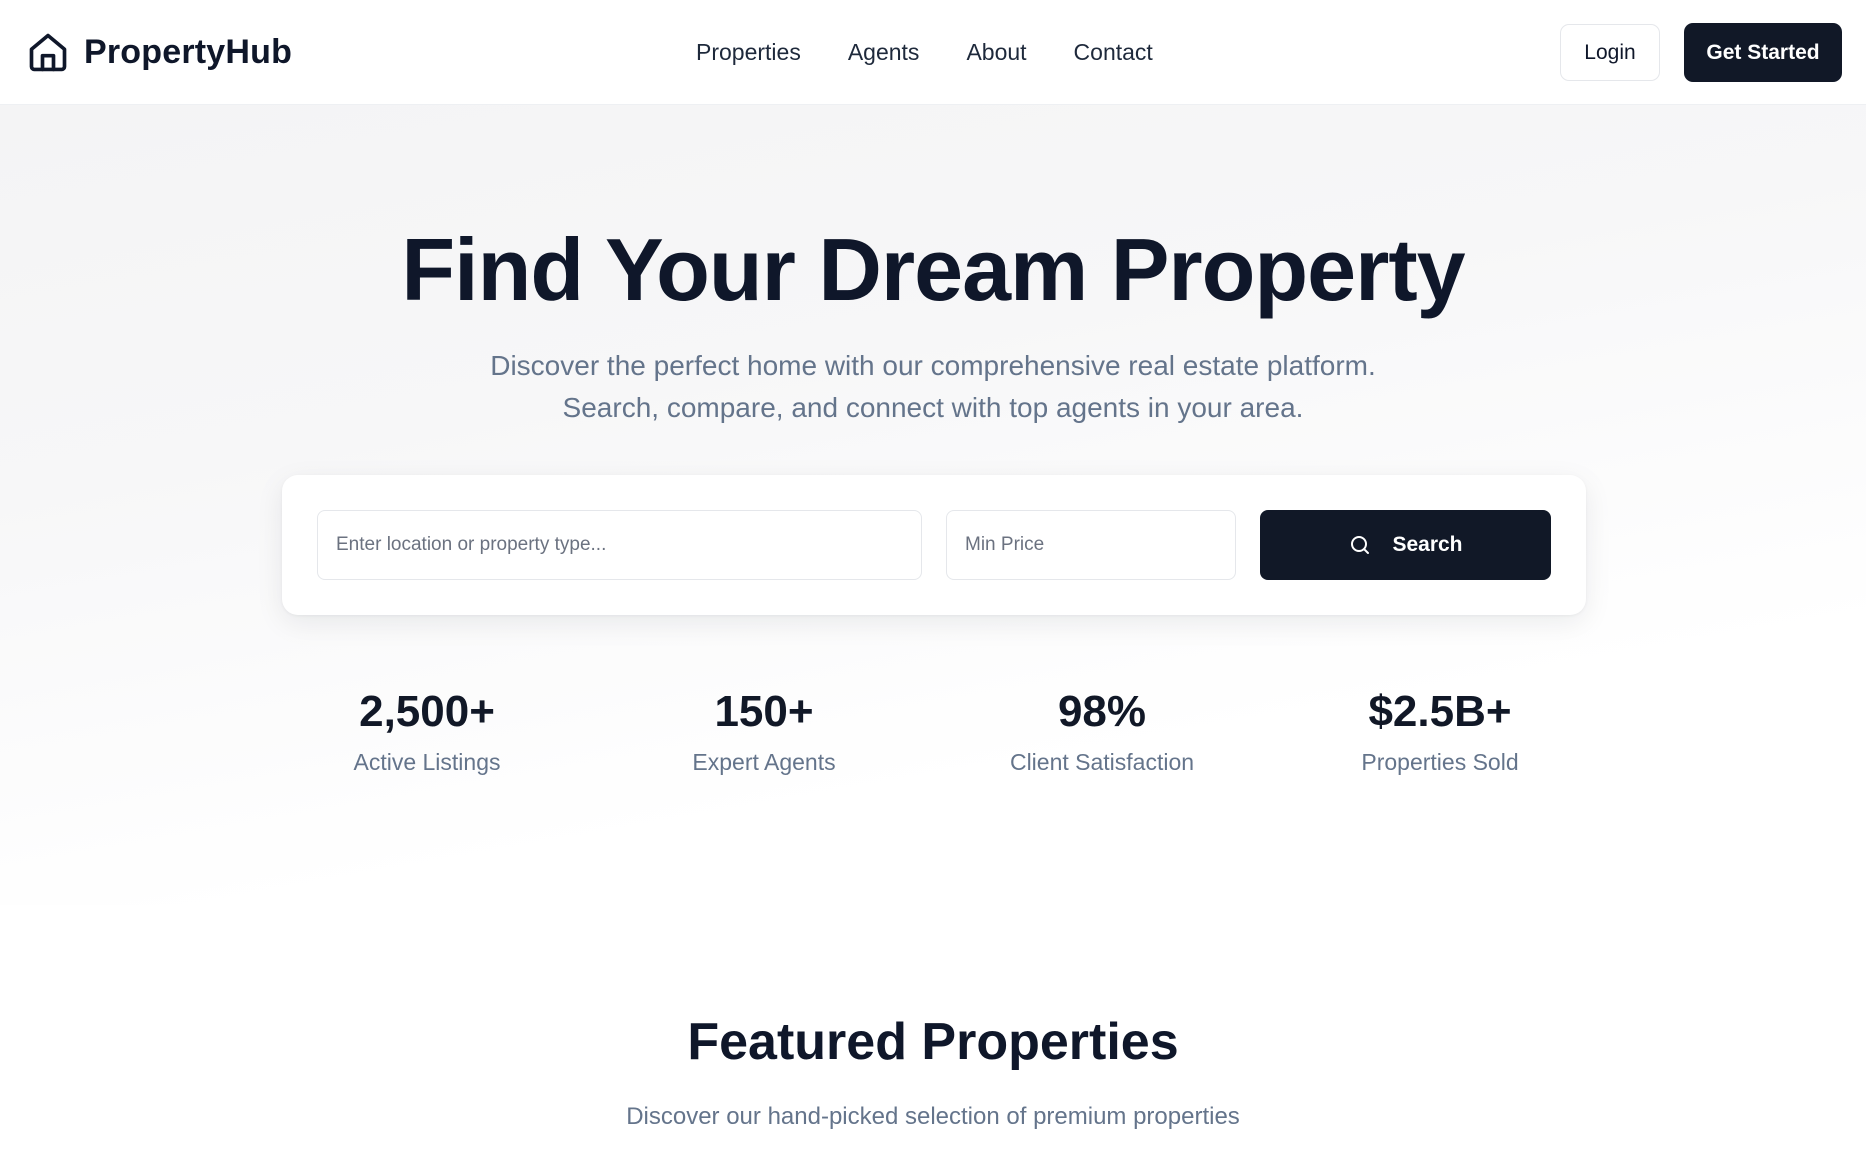 This screenshot has height=1164, width=1866. Describe the element at coordinates (1440, 762) in the screenshot. I see `stat-label: Properties Sold` at that location.